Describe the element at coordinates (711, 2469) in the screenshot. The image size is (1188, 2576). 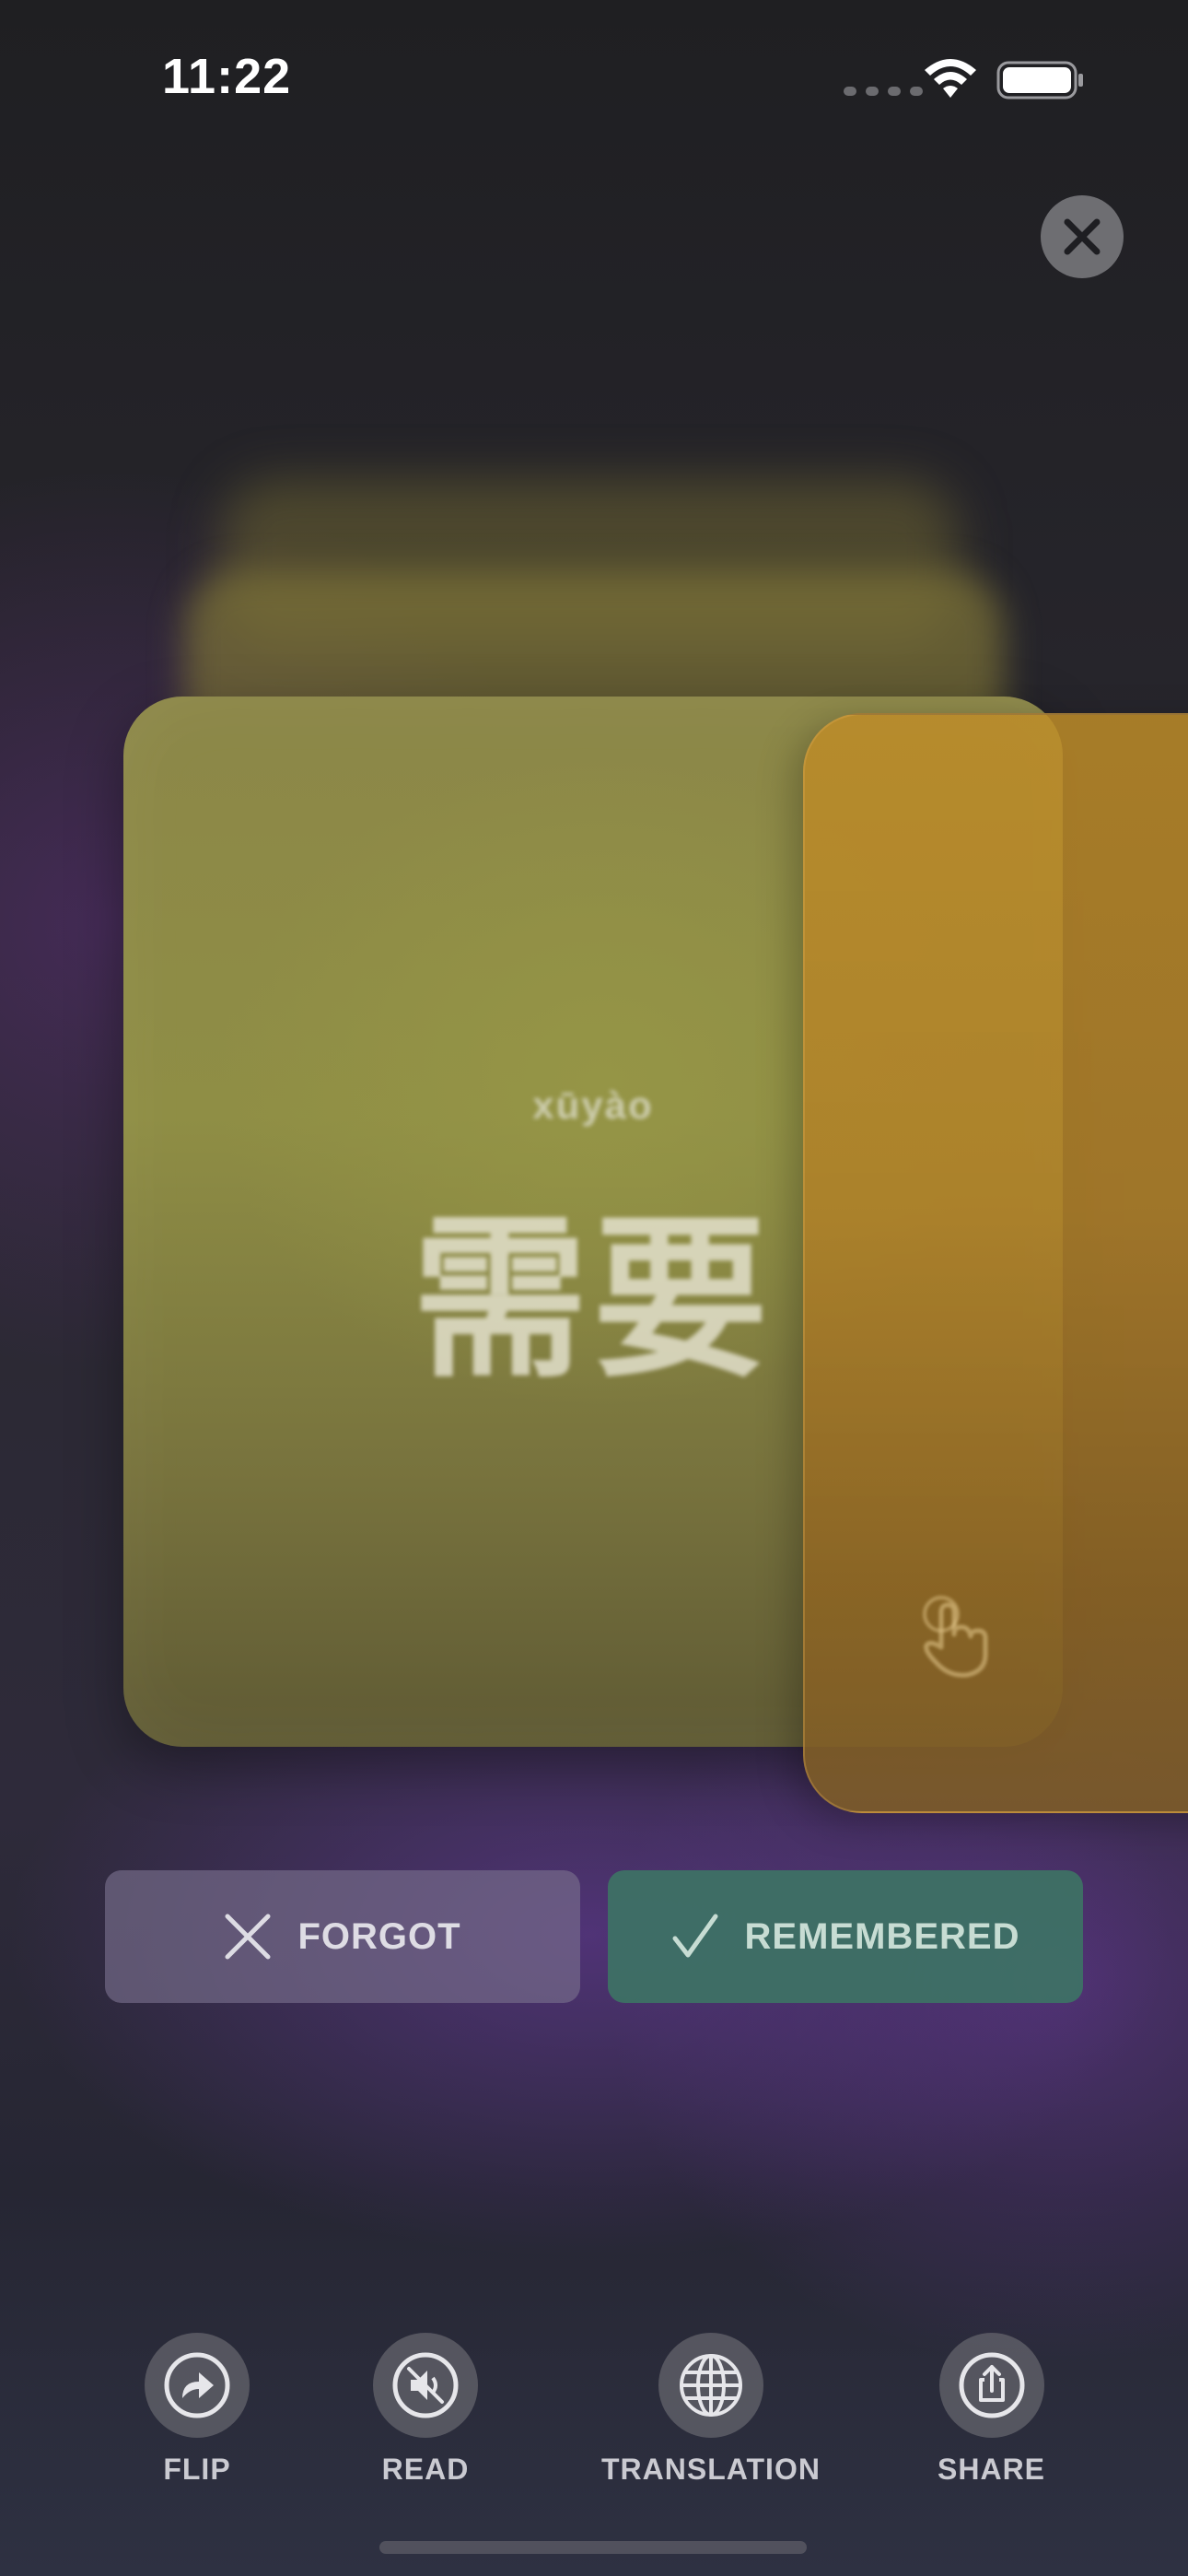
I see `translation-label: TRANSLATION` at that location.